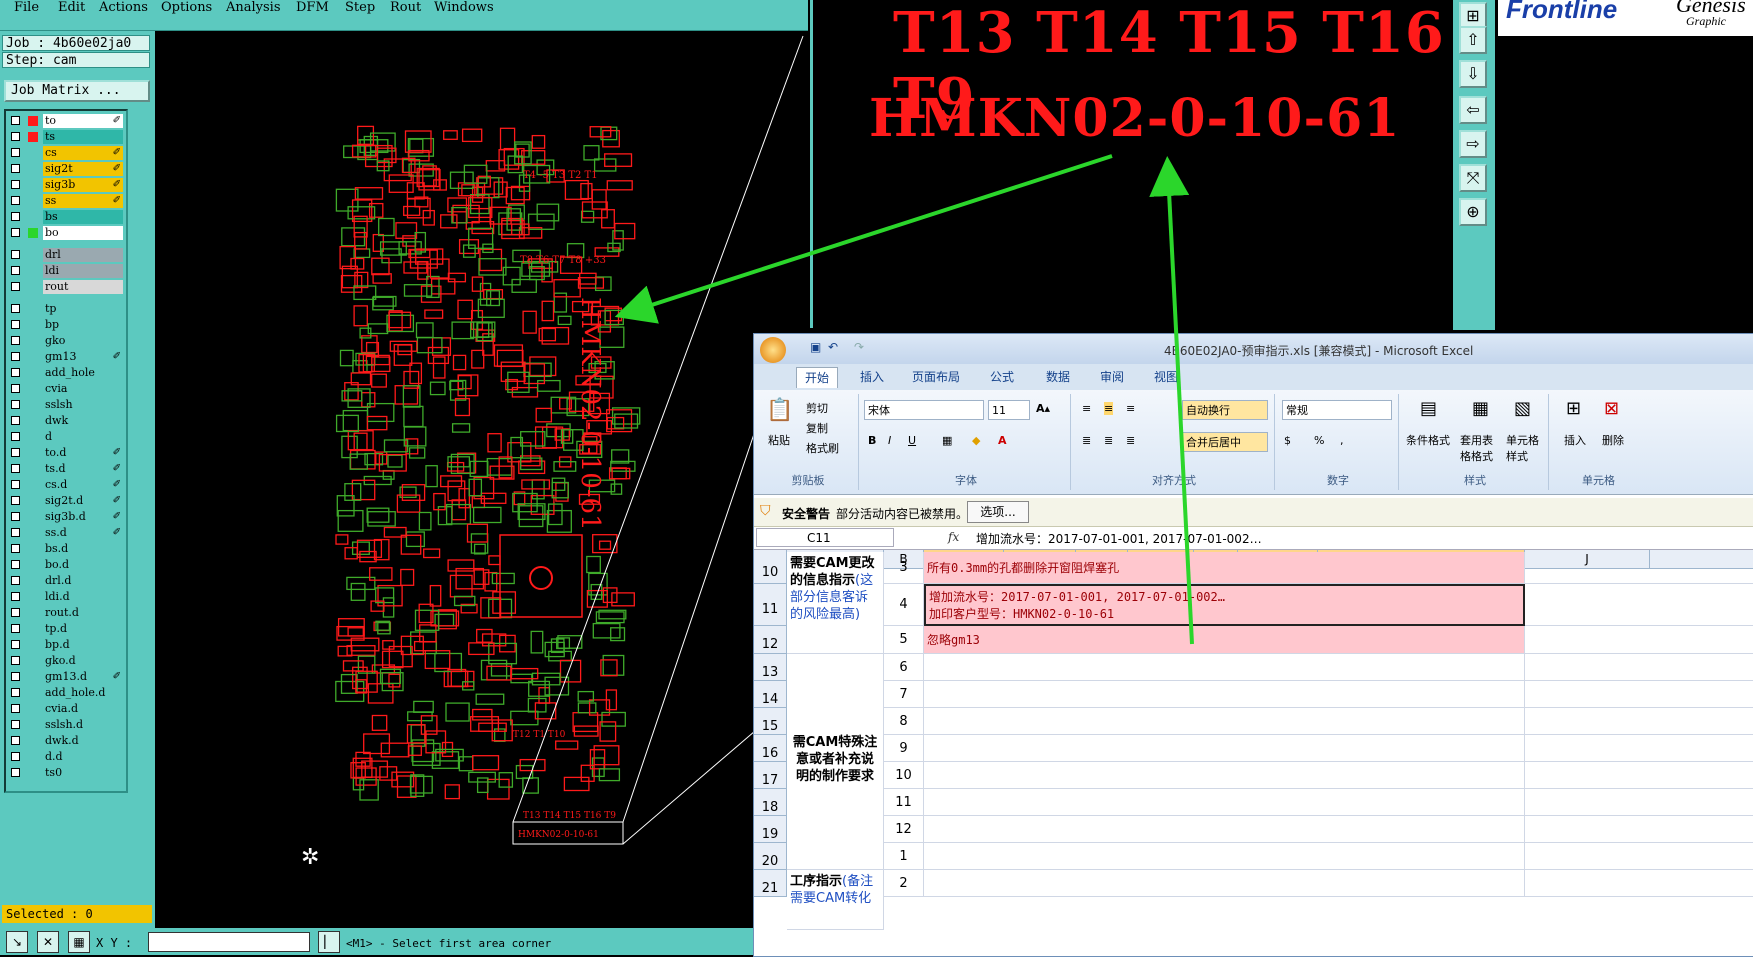 This screenshot has width=1753, height=957. I want to click on tab-page-layout: 页面布局, so click(936, 377).